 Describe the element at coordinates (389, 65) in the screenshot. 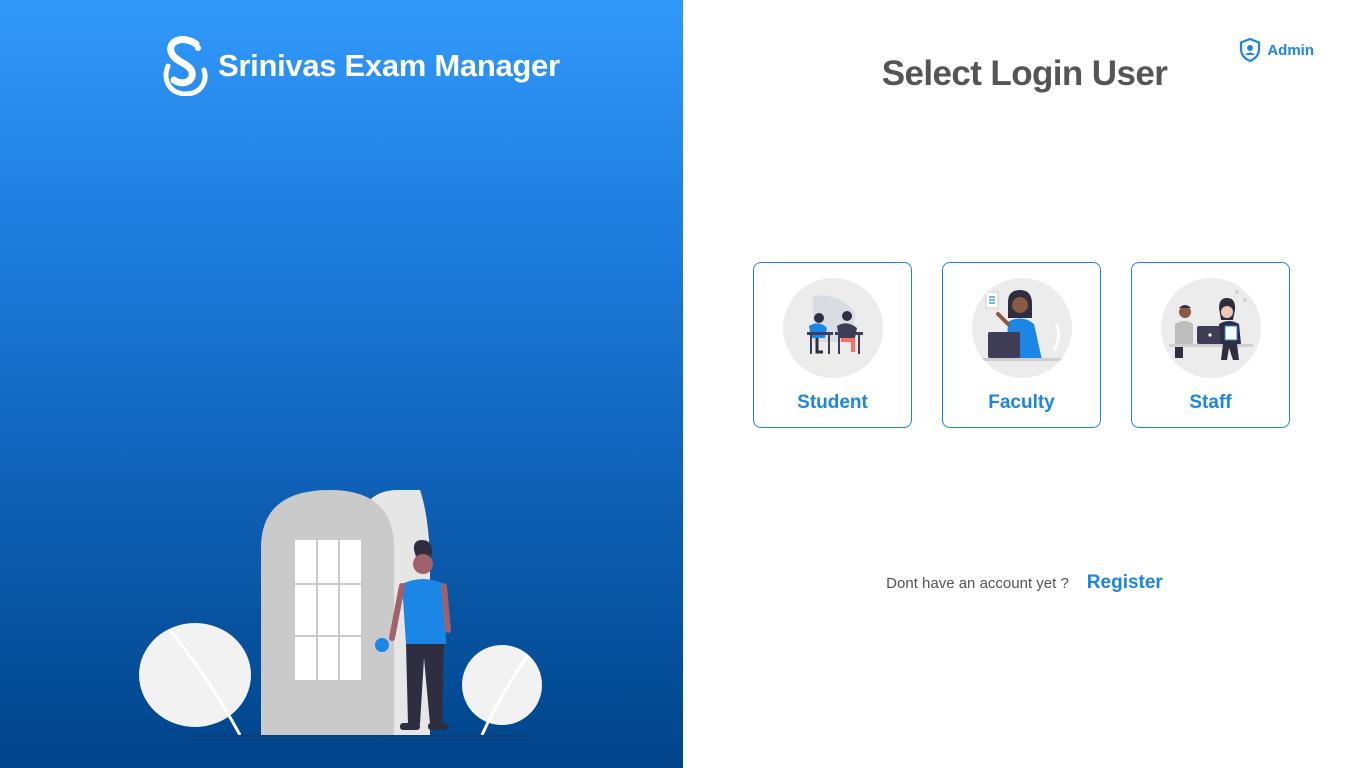

I see `brand-title: Srinivas Exam Manager` at that location.